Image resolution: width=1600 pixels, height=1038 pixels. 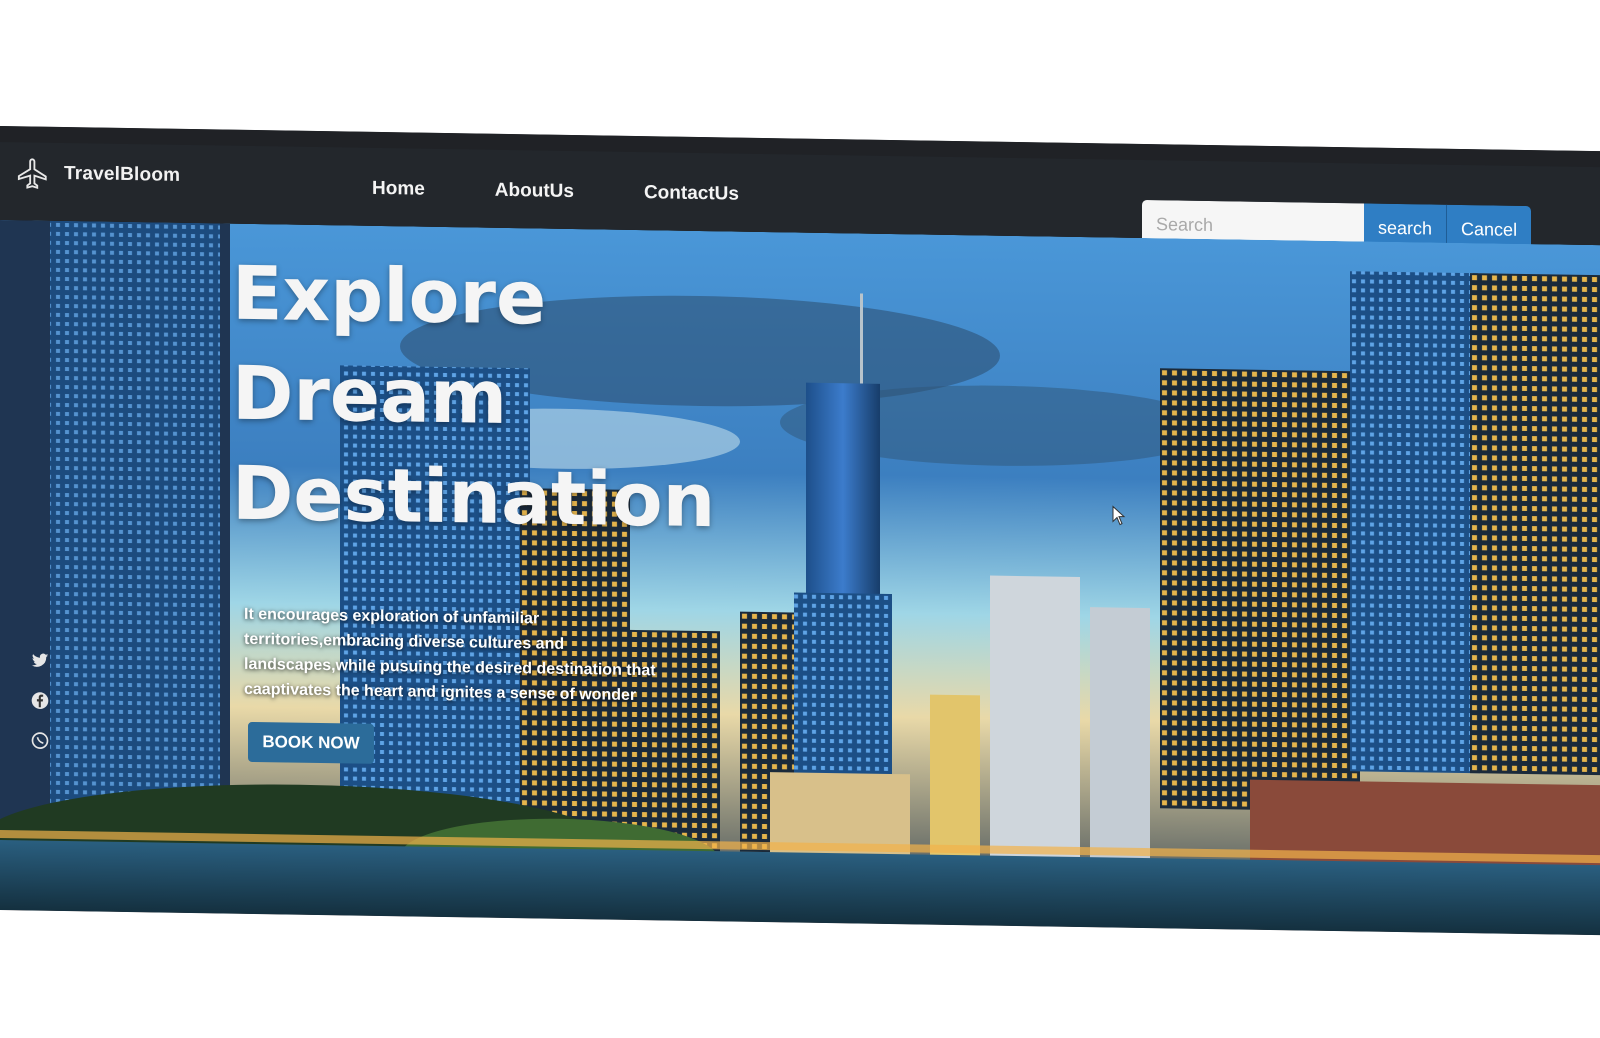 I want to click on mouse-cursor-icon, so click(x=1119, y=515).